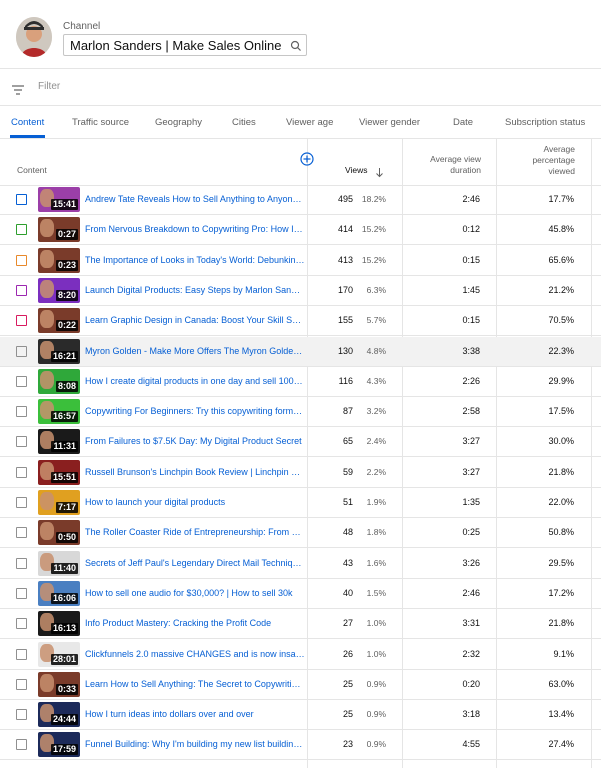 The image size is (601, 768). Describe the element at coordinates (356, 170) in the screenshot. I see `column-header-views: Views` at that location.